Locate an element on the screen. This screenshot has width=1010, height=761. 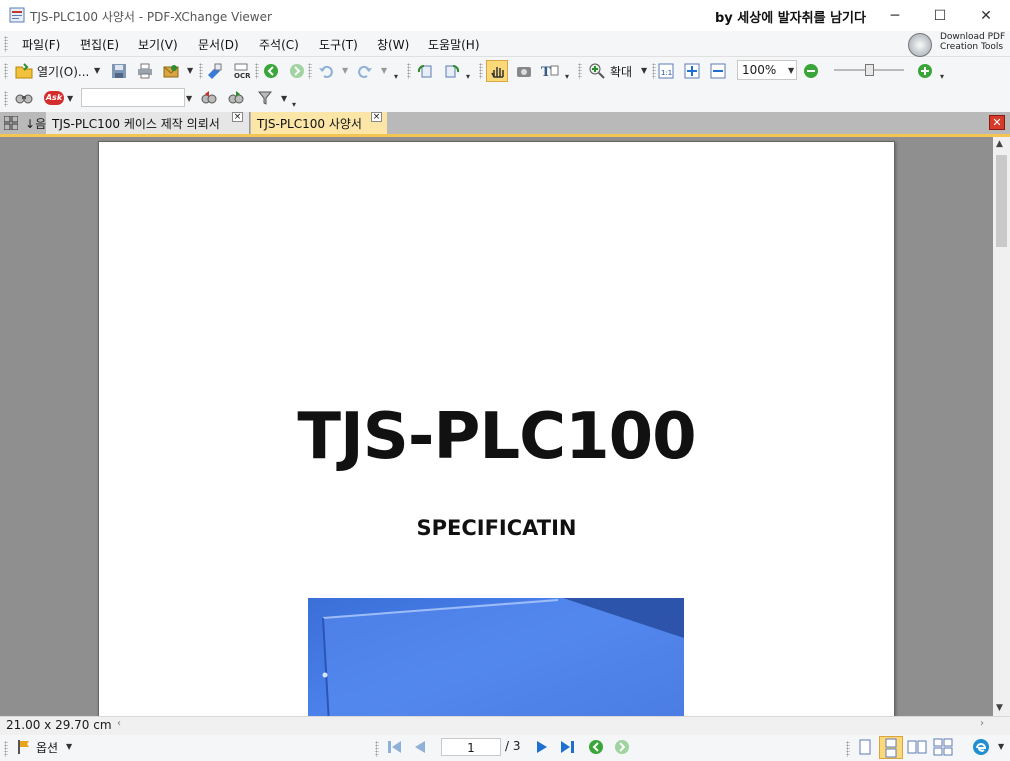
page-number-input: 1 is located at coordinates (471, 747).